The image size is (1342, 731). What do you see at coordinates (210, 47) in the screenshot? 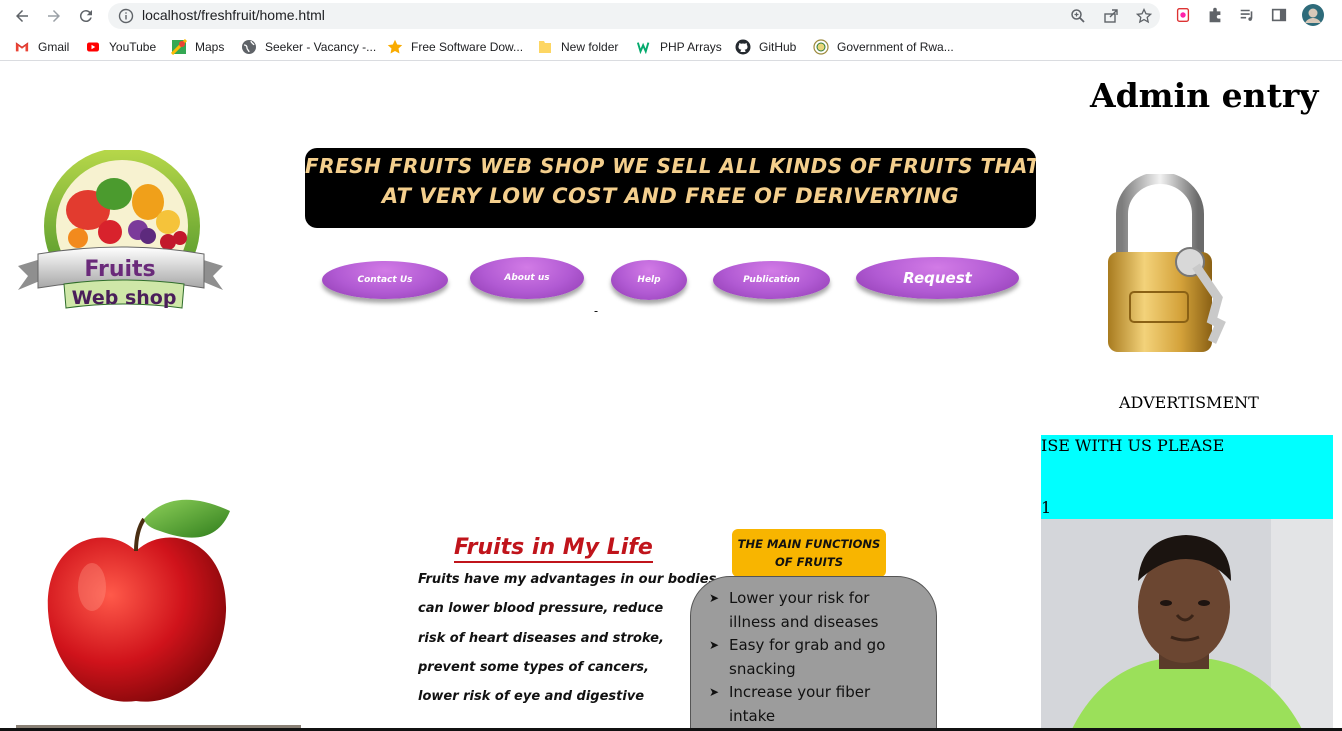
I see `bookmark-label: Maps` at bounding box center [210, 47].